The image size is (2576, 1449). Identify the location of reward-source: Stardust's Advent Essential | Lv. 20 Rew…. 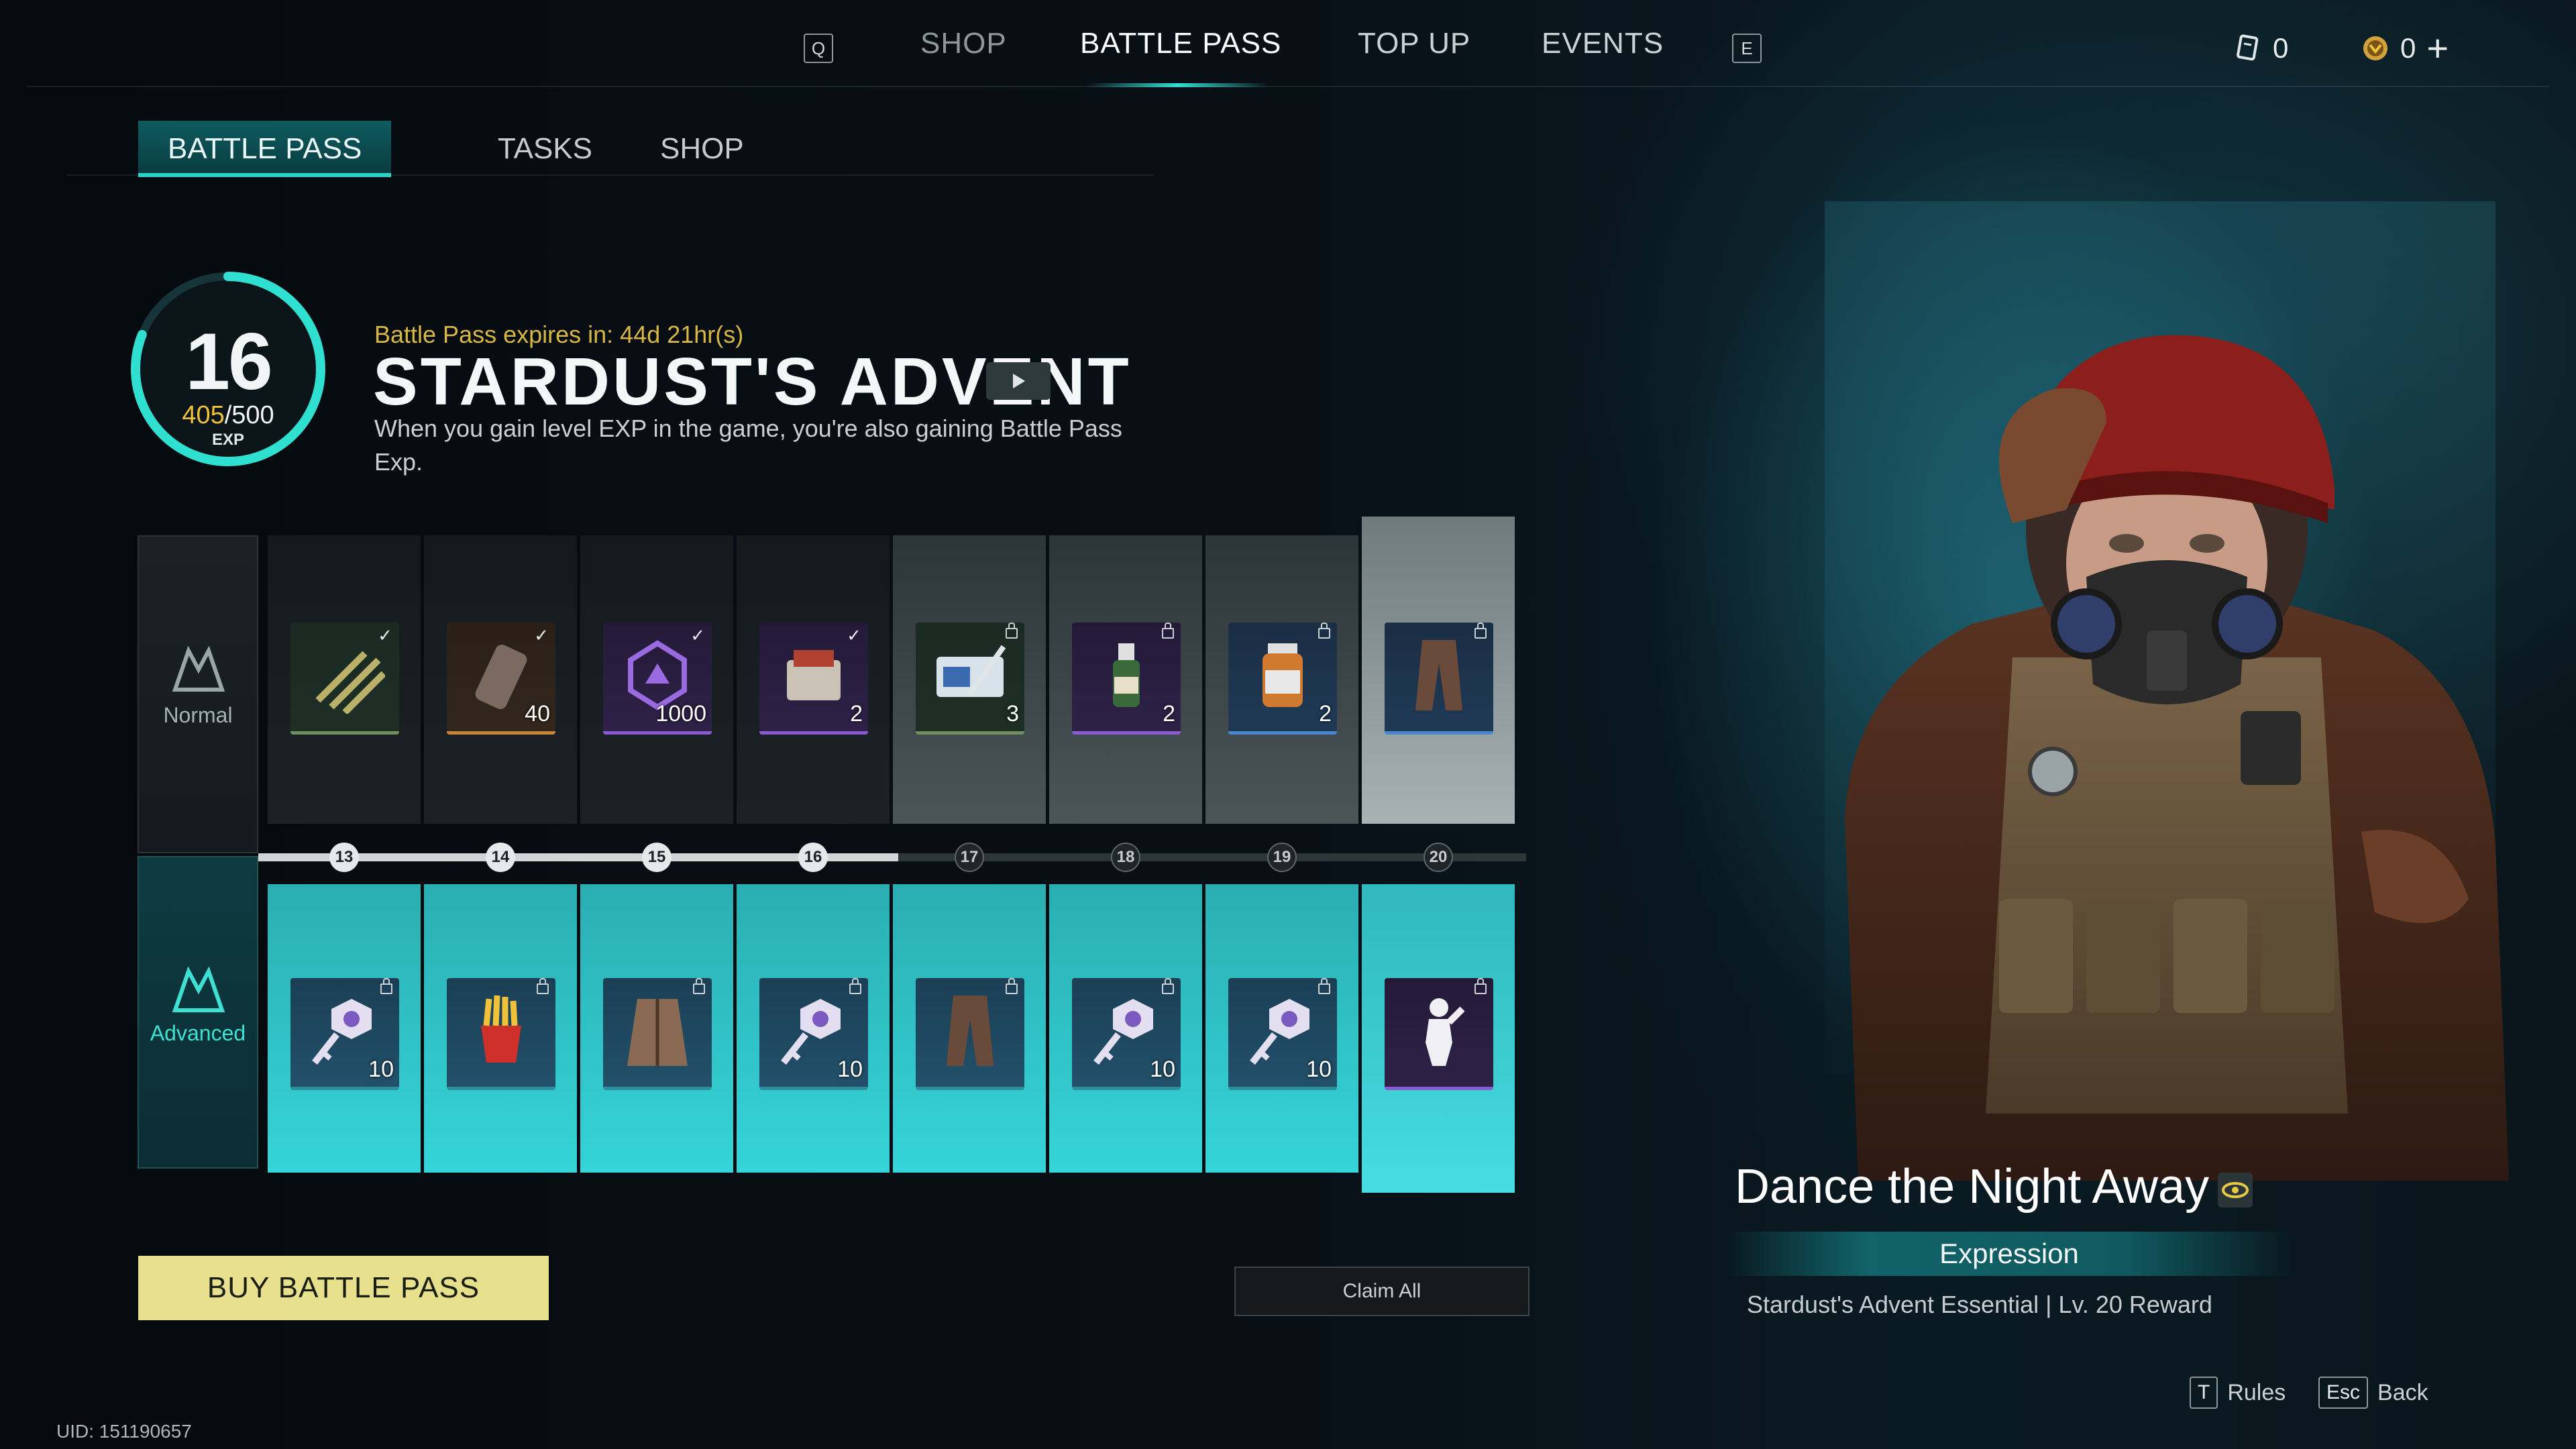
(1979, 1304).